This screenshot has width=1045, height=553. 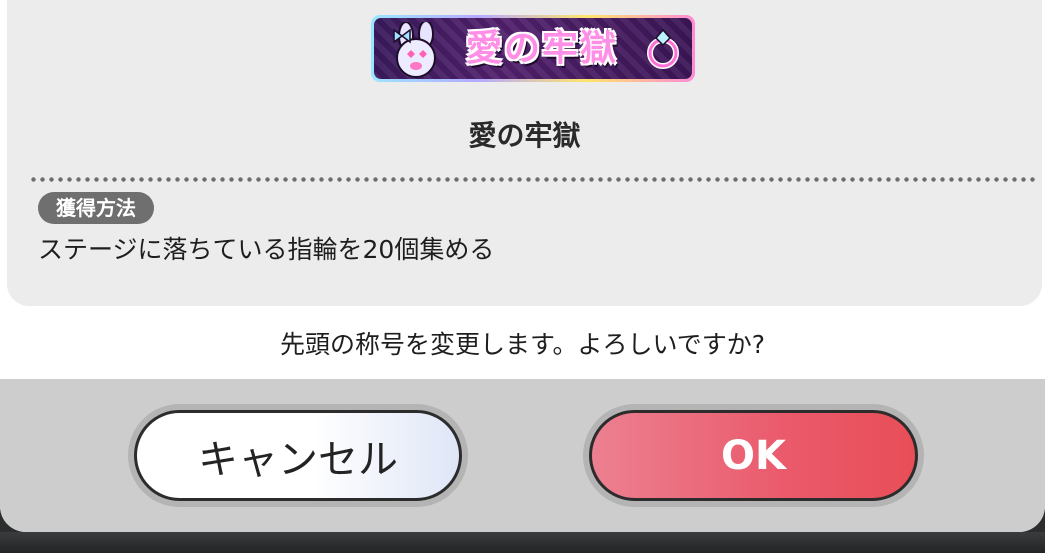 I want to click on acquisition-method-tag: 獲得方法, so click(x=96, y=208).